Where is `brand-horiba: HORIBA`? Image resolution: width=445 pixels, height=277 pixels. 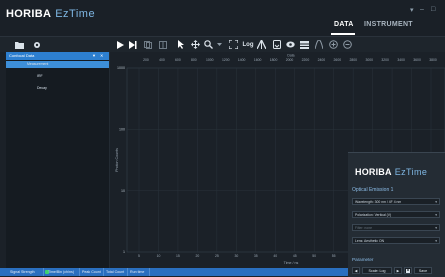 brand-horiba: HORIBA is located at coordinates (29, 14).